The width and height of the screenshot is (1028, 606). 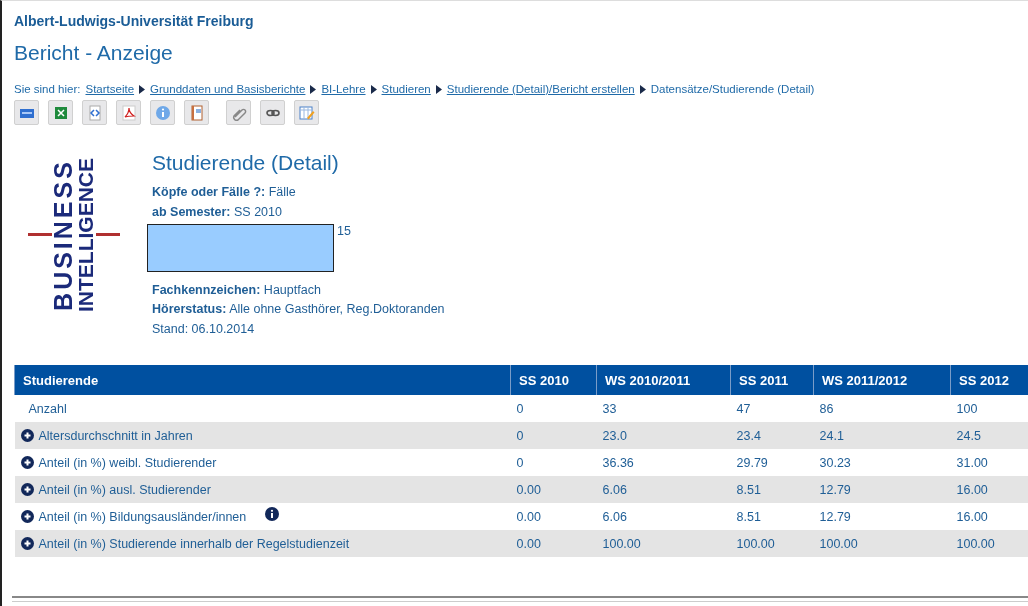 I want to click on pdf-icon, so click(x=128, y=112).